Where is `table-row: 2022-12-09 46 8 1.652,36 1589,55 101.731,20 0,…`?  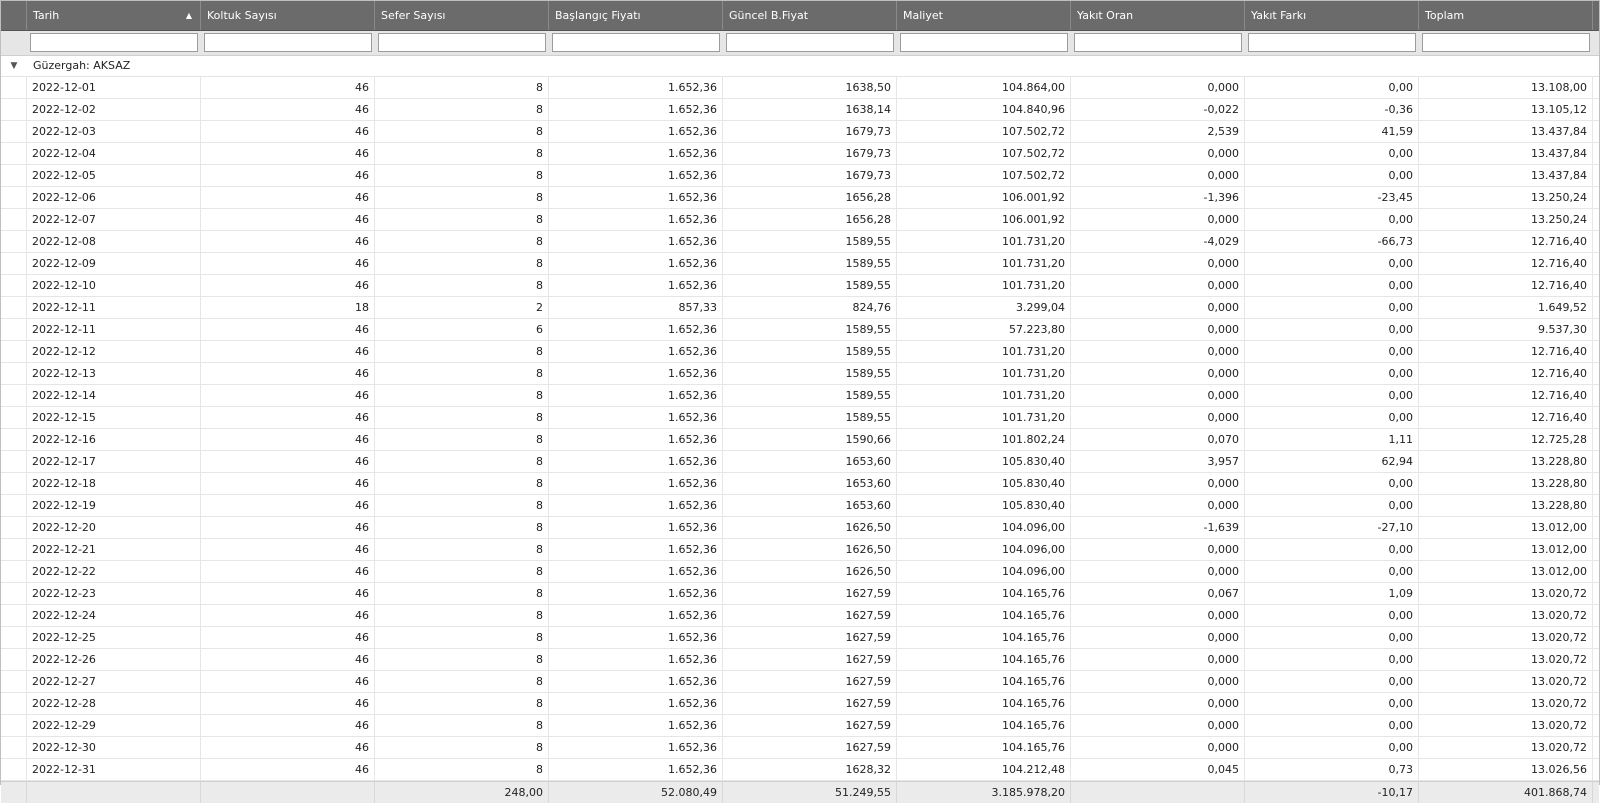
table-row: 2022-12-09 46 8 1.652,36 1589,55 101.731,20 0,… is located at coordinates (800, 264).